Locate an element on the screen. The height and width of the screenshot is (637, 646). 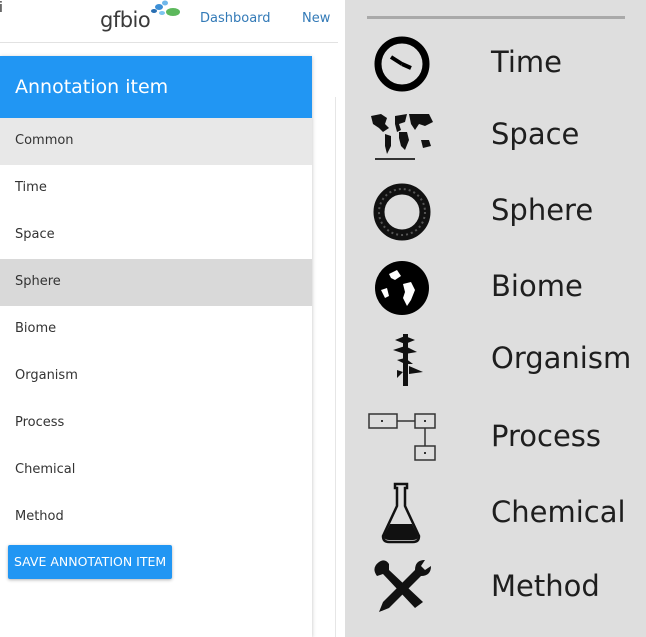
top-navbar: i gfbio Dashboard New is located at coordinates (169, 21).